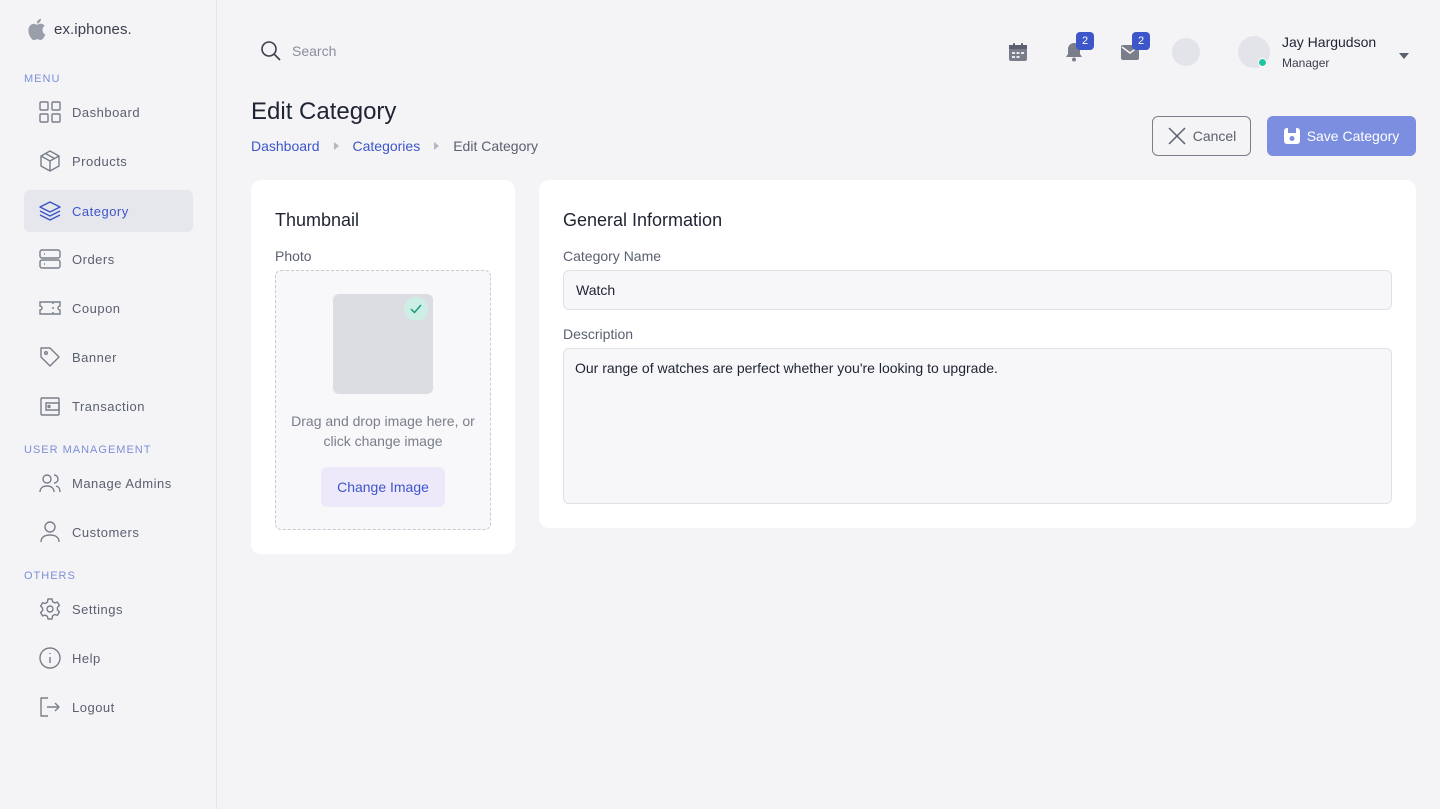  What do you see at coordinates (442, 51) in the screenshot?
I see `search-input` at bounding box center [442, 51].